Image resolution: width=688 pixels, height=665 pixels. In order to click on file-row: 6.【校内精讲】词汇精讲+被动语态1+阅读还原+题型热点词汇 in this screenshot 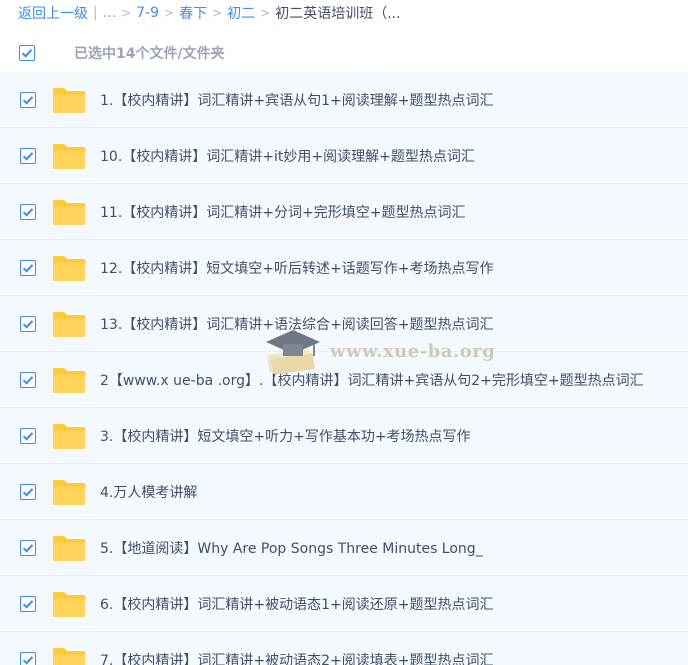, I will do `click(344, 604)`.